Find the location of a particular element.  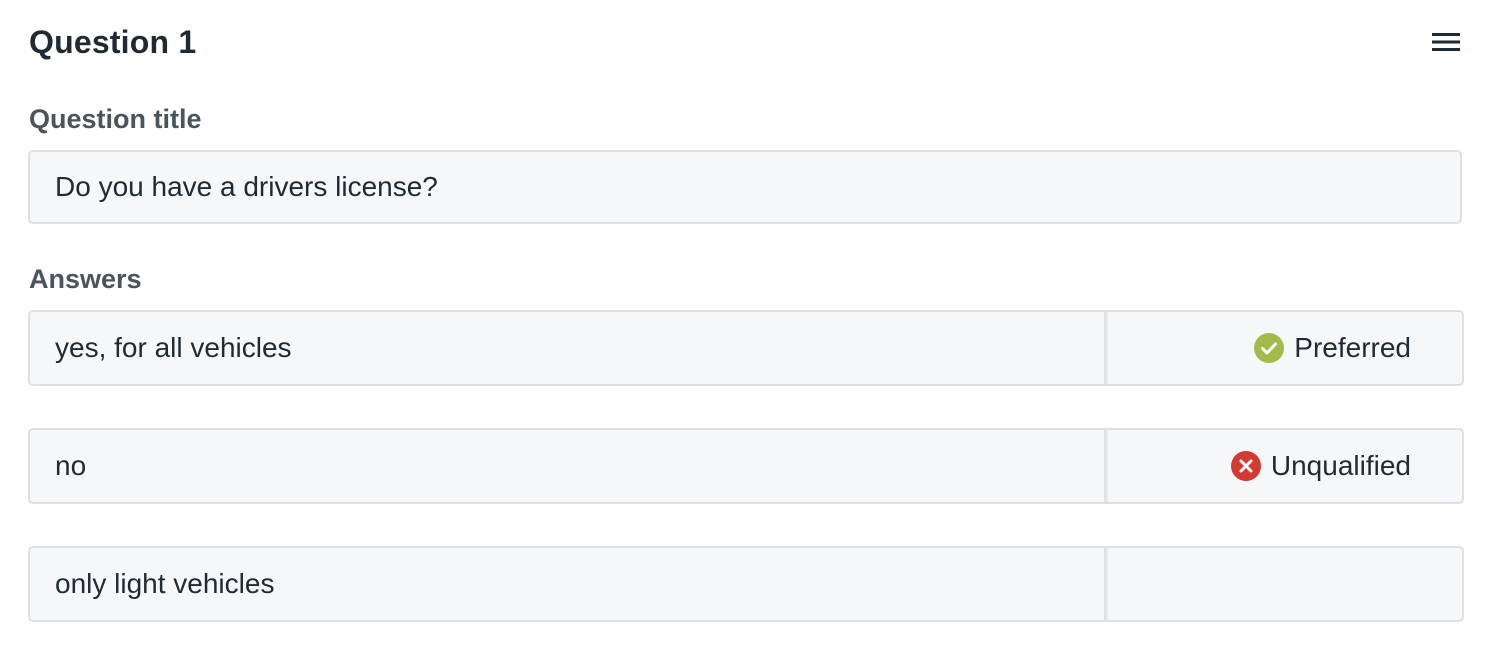

answer-status-select is located at coordinates (1284, 584).